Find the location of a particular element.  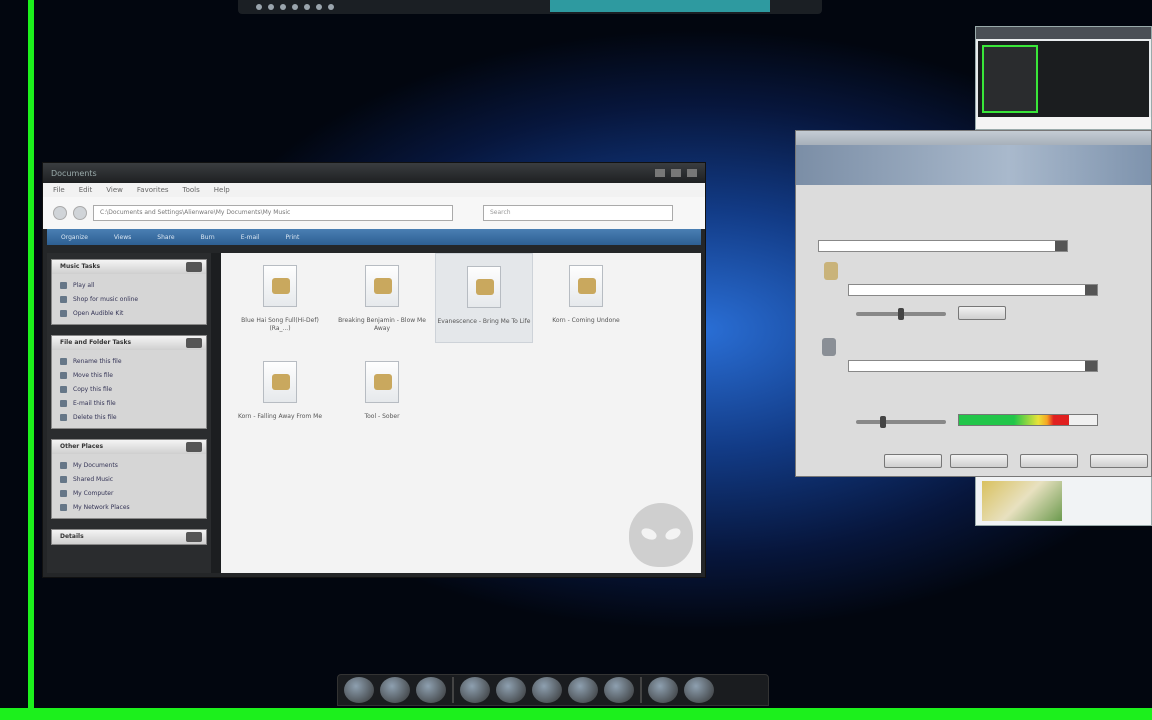

player-icon is located at coordinates (583, 690).